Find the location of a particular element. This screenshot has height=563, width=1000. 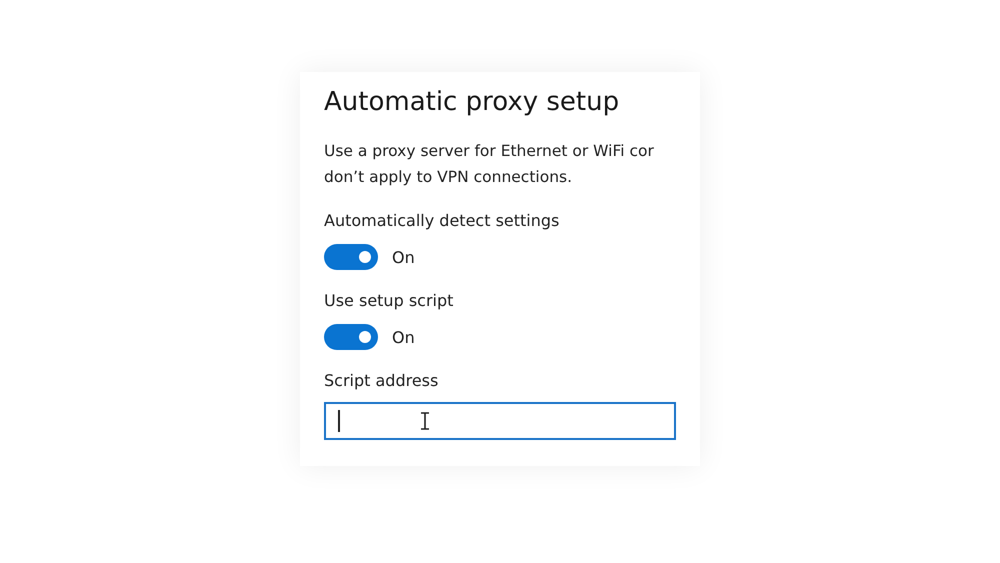

setting-label: Use setup script is located at coordinates (389, 301).